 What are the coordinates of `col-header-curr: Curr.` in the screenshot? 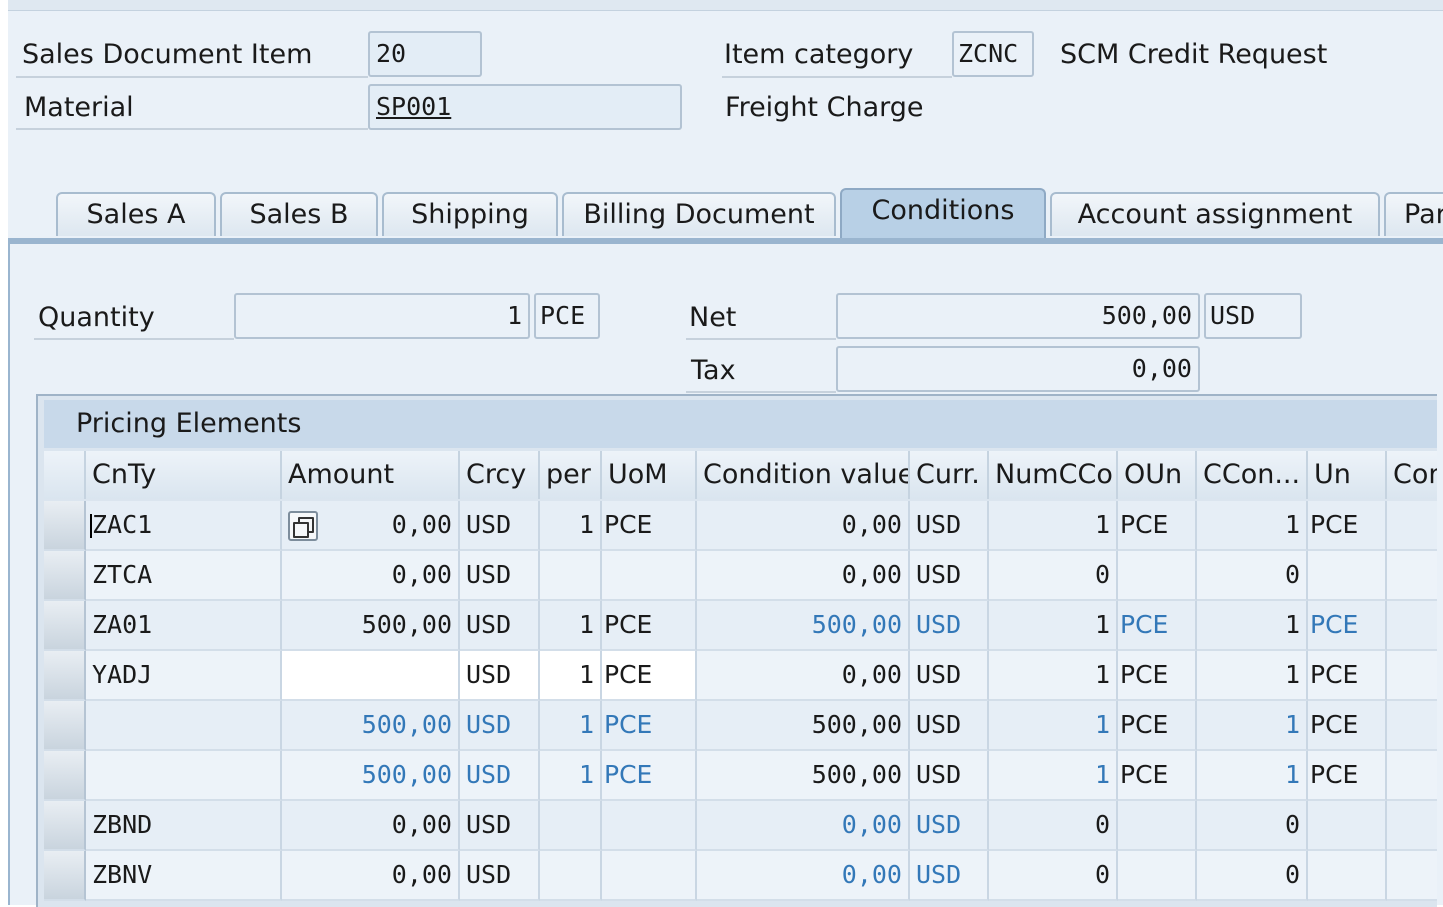 It's located at (949, 475).